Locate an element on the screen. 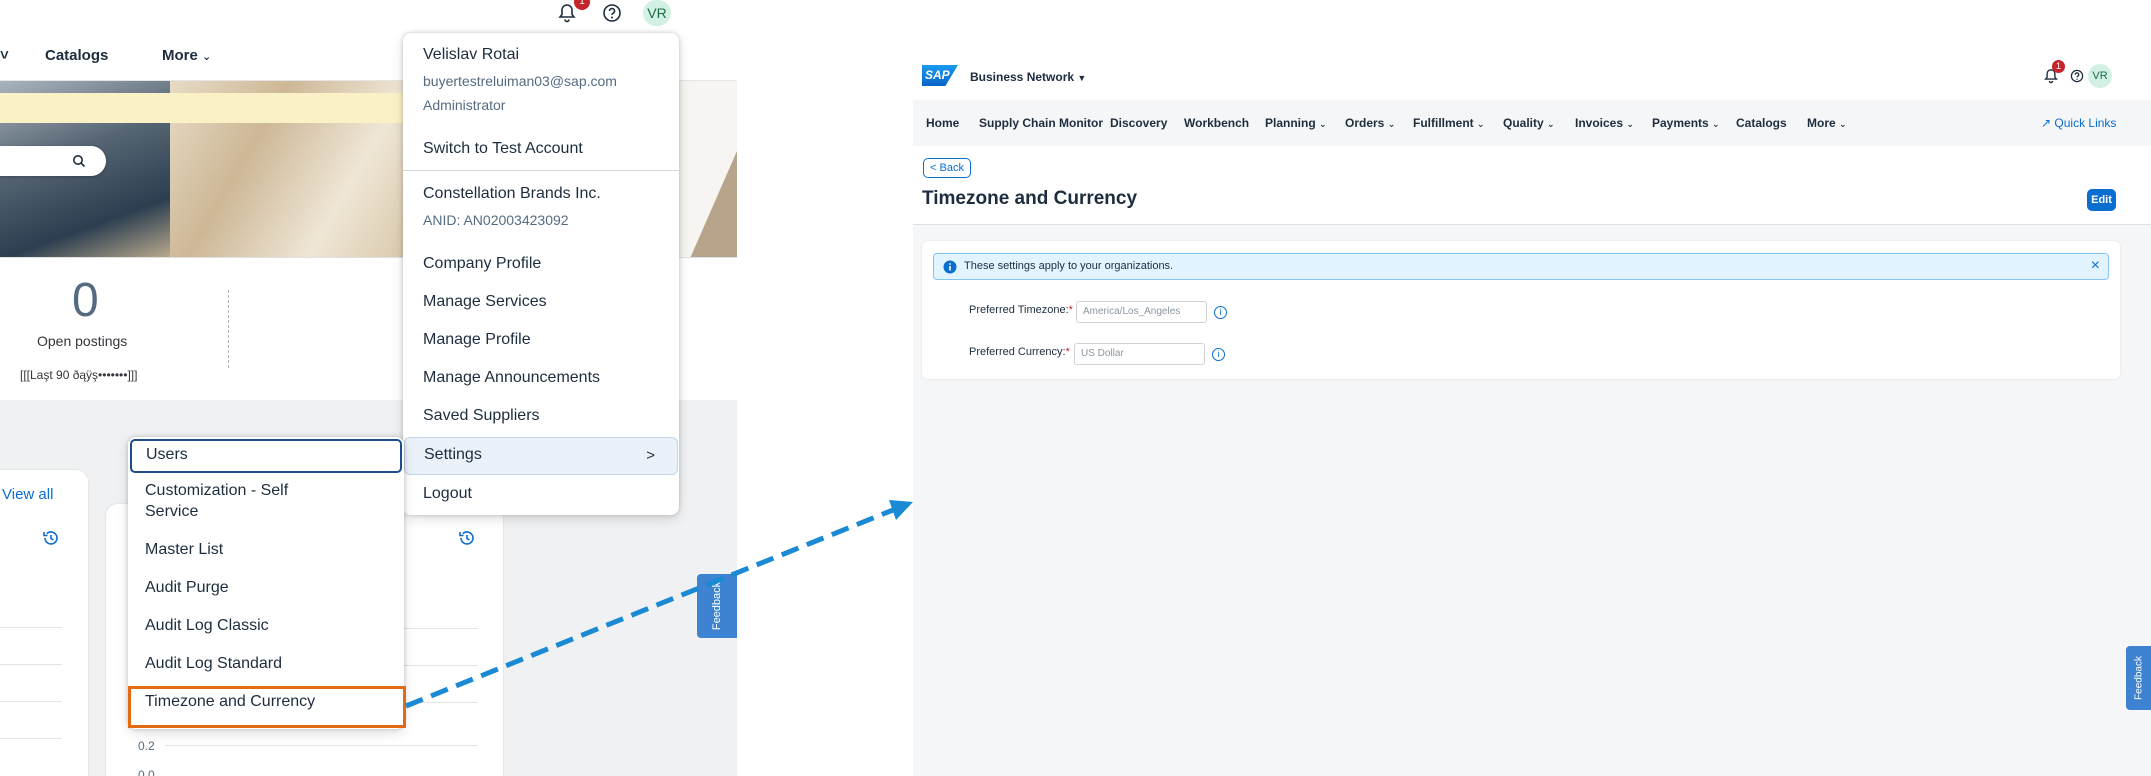 Image resolution: width=2151 pixels, height=776 pixels. feedback-label: Feedback is located at coordinates (2138, 678).